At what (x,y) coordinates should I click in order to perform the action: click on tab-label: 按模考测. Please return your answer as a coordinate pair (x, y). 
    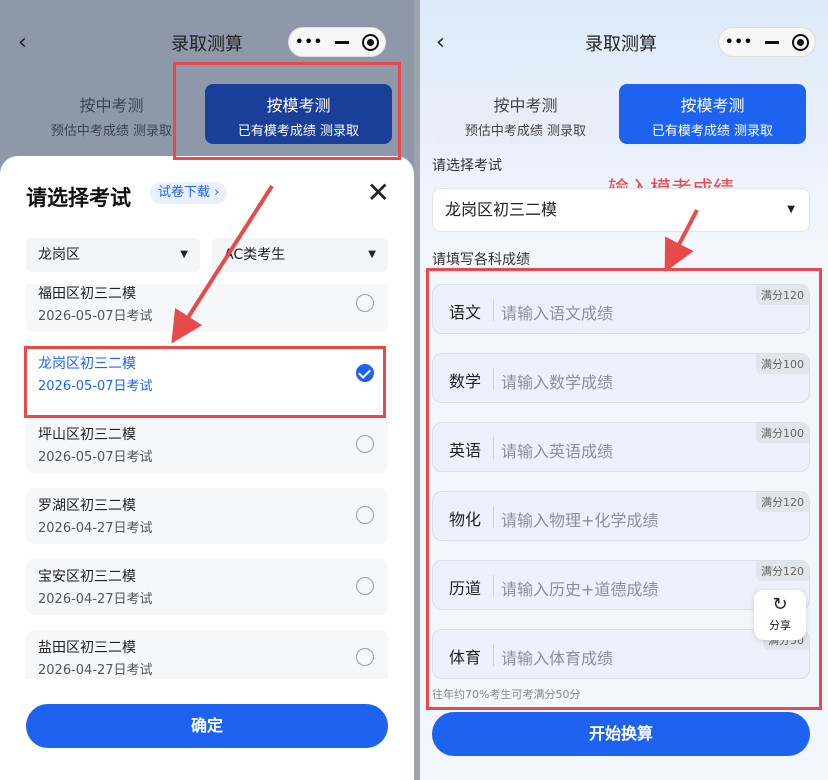
    Looking at the image, I should click on (712, 105).